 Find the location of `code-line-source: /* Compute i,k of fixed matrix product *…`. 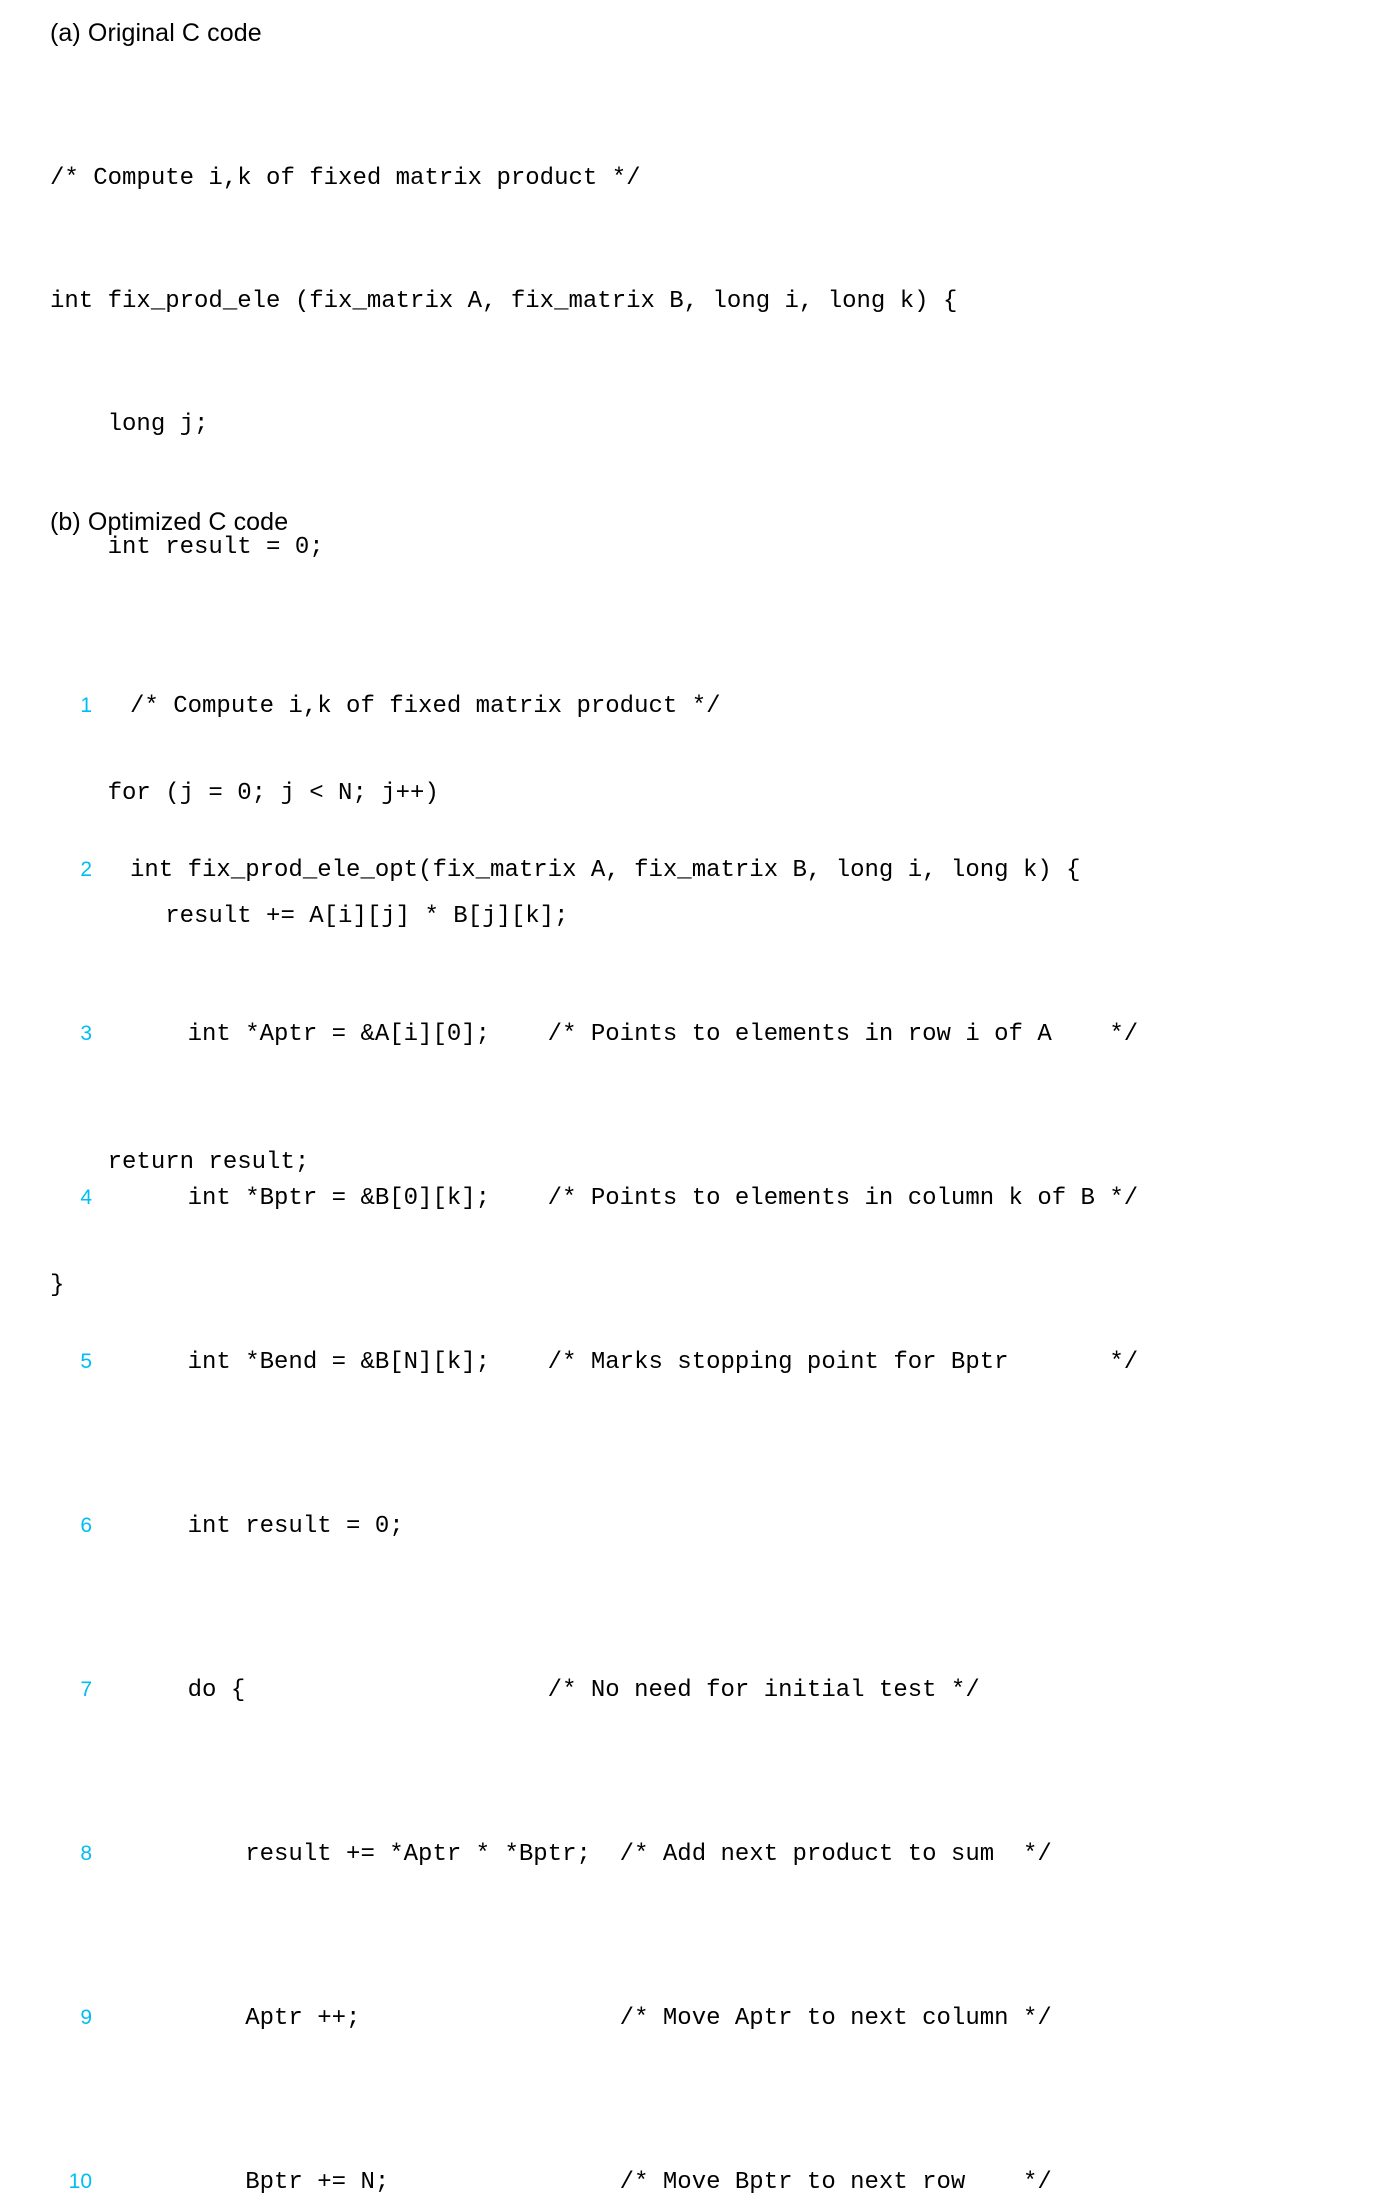

code-line-source: /* Compute i,k of fixed matrix product *… is located at coordinates (425, 706).